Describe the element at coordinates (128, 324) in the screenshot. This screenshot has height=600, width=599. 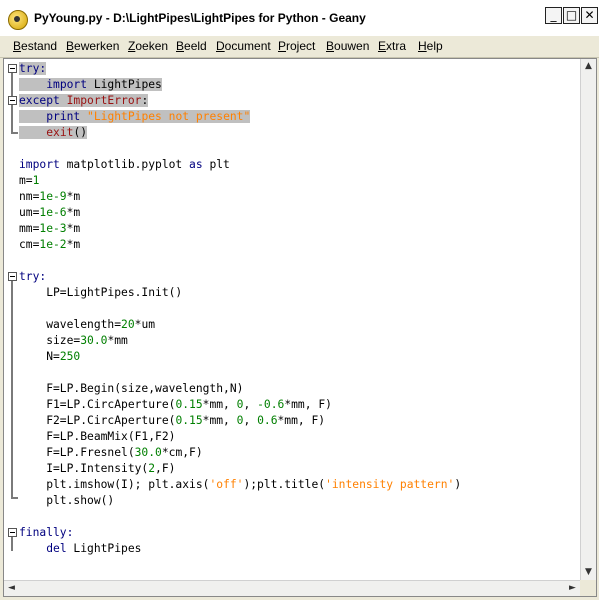
I see `code-token: 20` at that location.